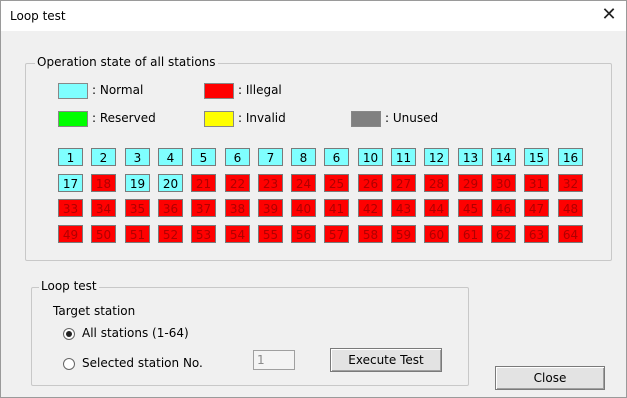  Describe the element at coordinates (336, 183) in the screenshot. I see `station-cell: 25` at that location.